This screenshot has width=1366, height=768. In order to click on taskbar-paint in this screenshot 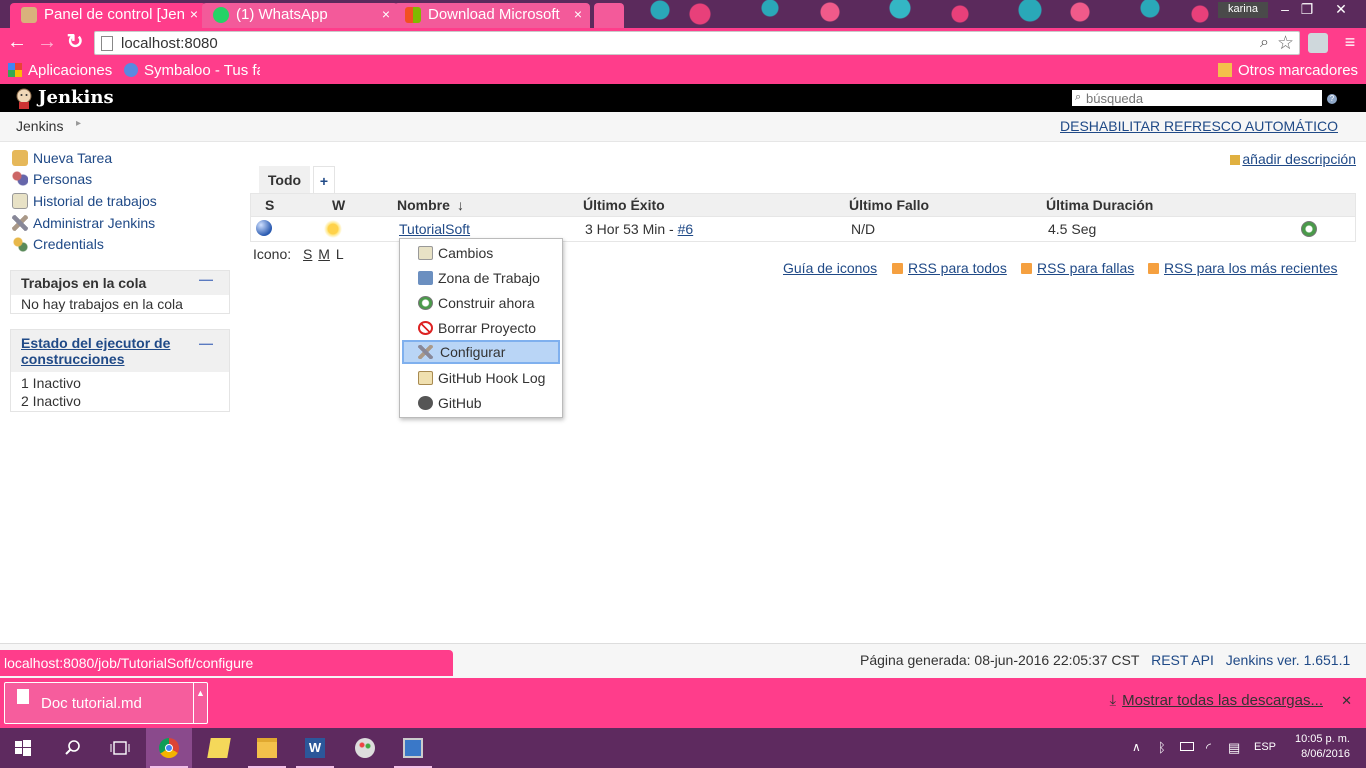, I will do `click(365, 748)`.